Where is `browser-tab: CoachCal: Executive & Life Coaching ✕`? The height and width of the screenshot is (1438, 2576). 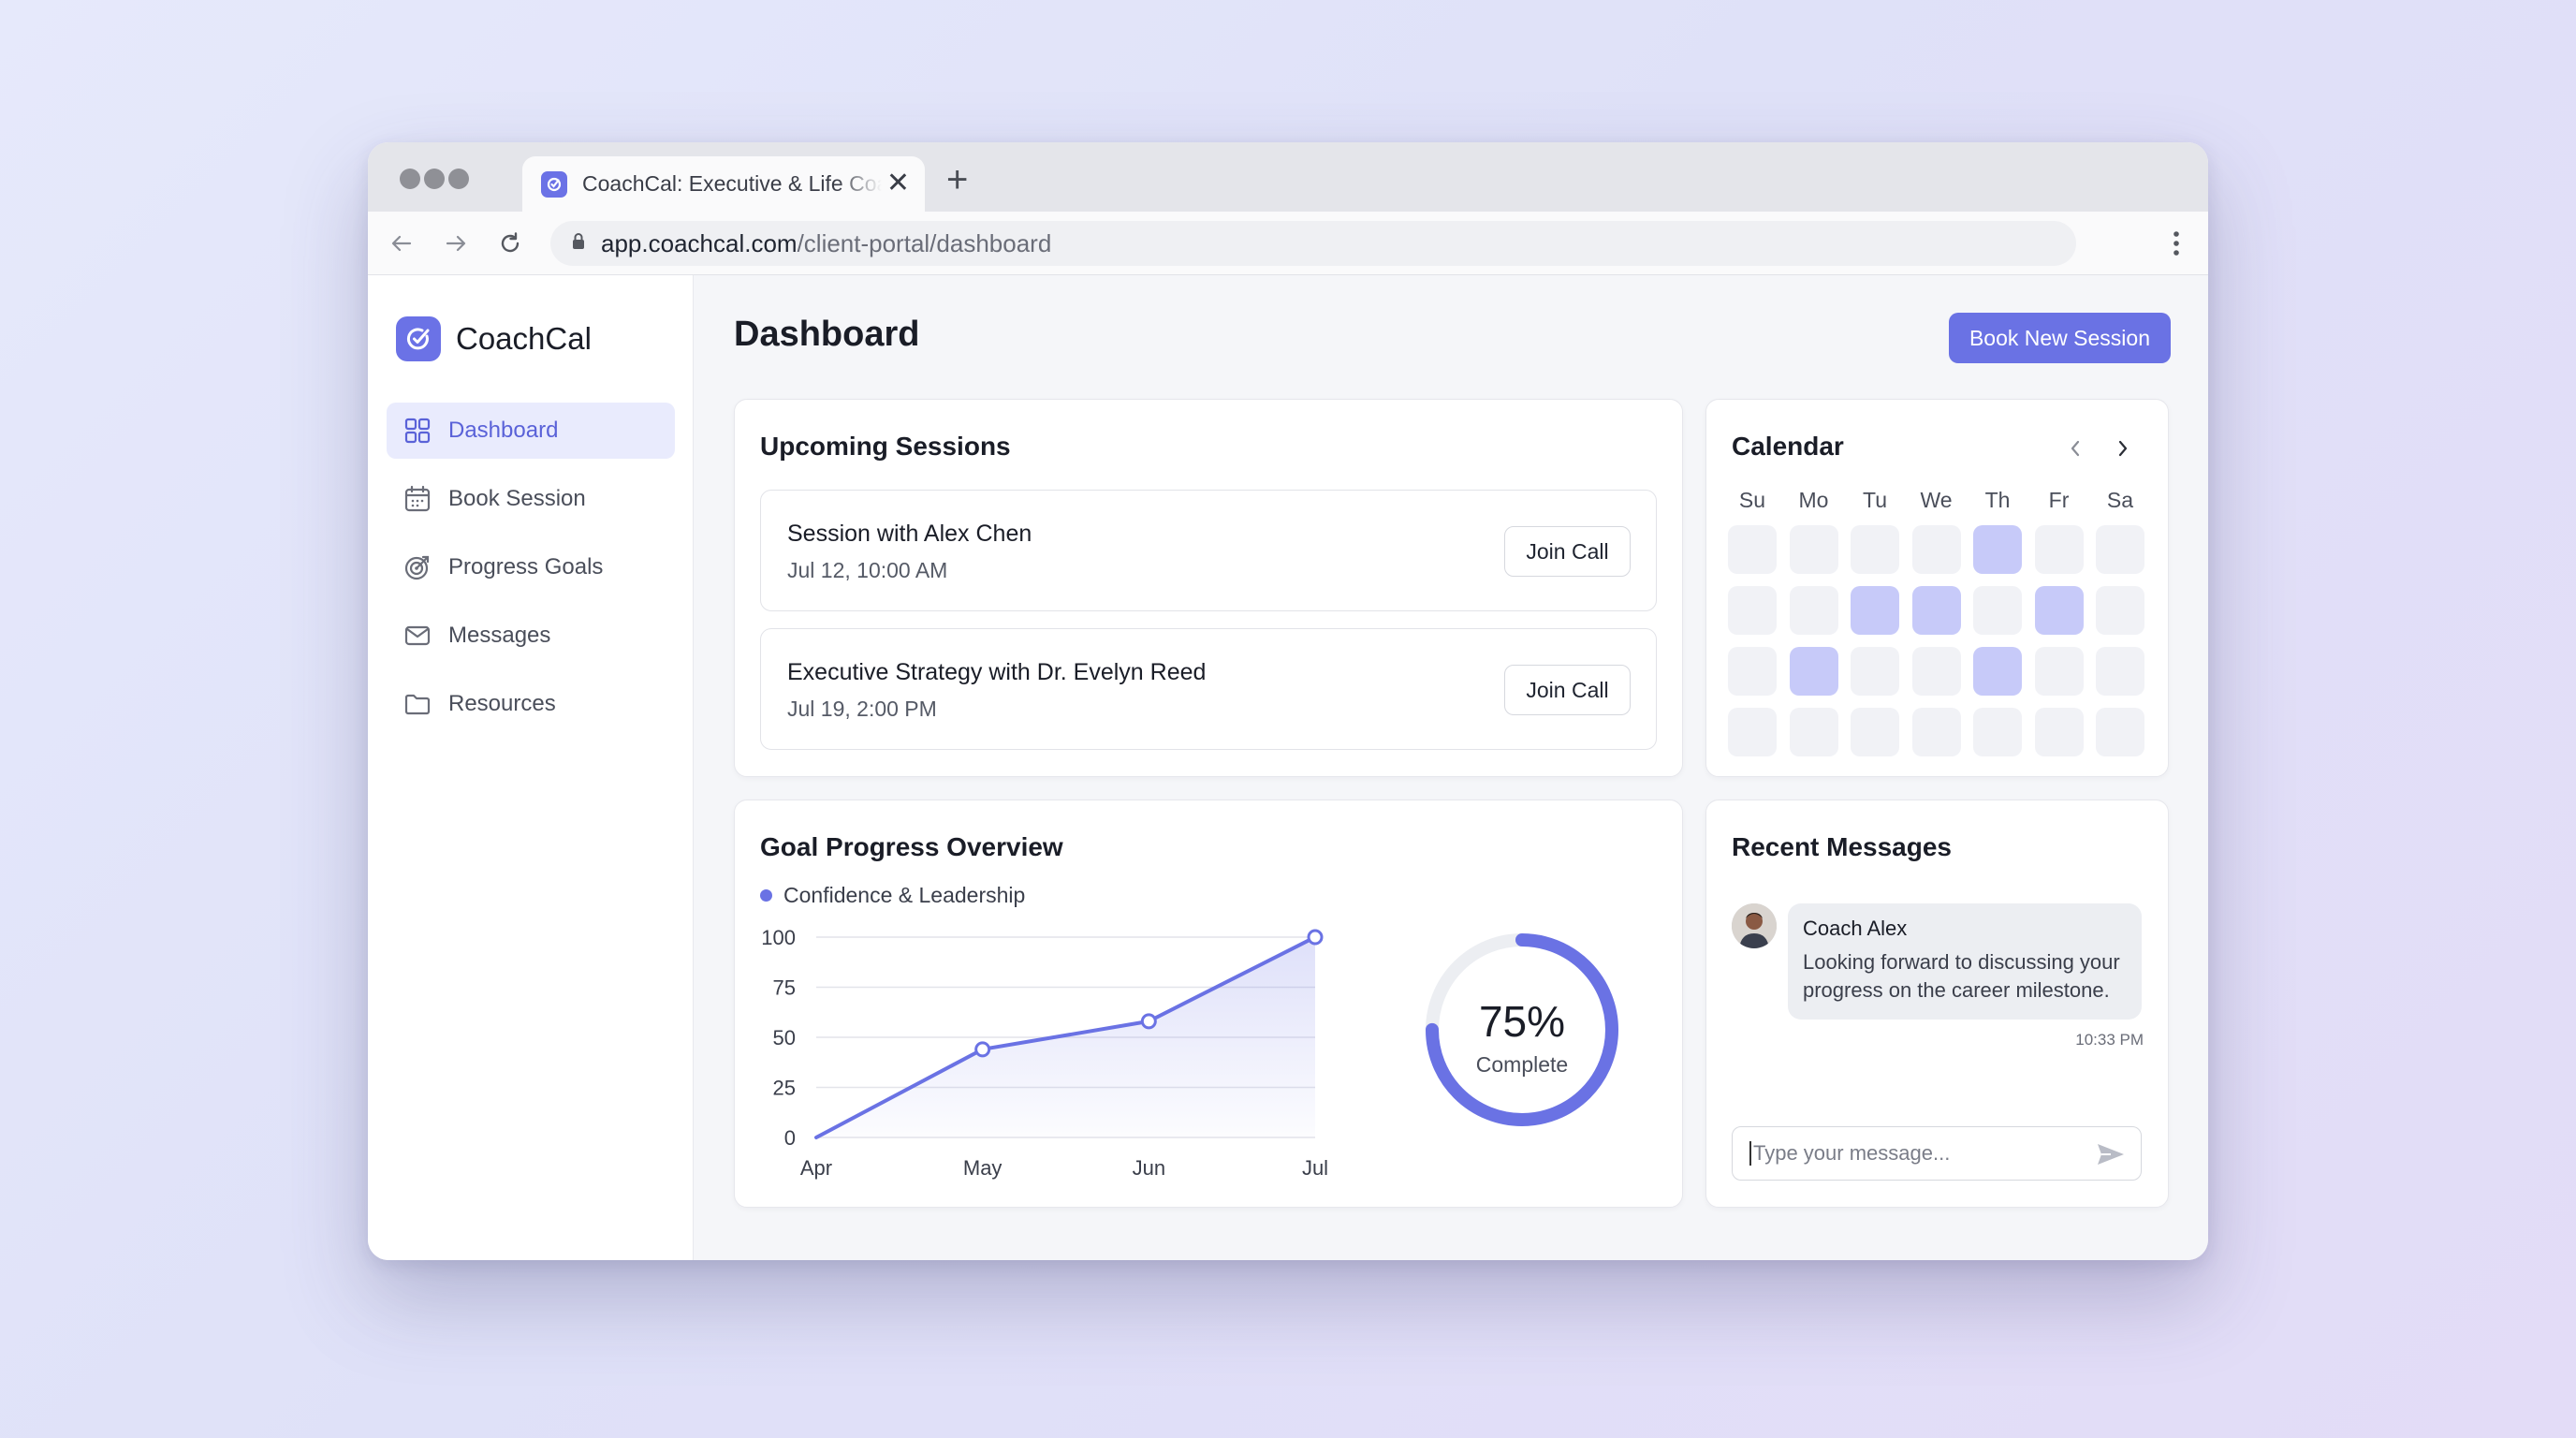
browser-tab: CoachCal: Executive & Life Coaching ✕ is located at coordinates (723, 184).